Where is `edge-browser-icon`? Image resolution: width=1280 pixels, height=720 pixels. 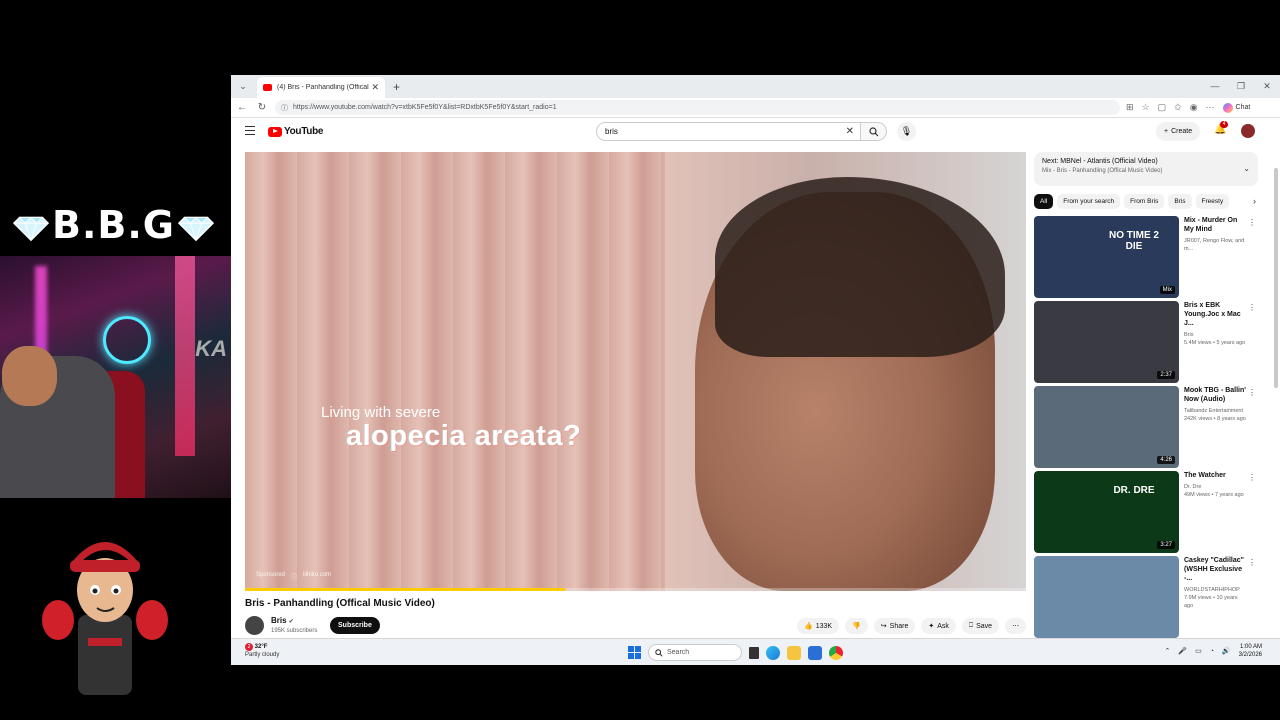 edge-browser-icon is located at coordinates (773, 652).